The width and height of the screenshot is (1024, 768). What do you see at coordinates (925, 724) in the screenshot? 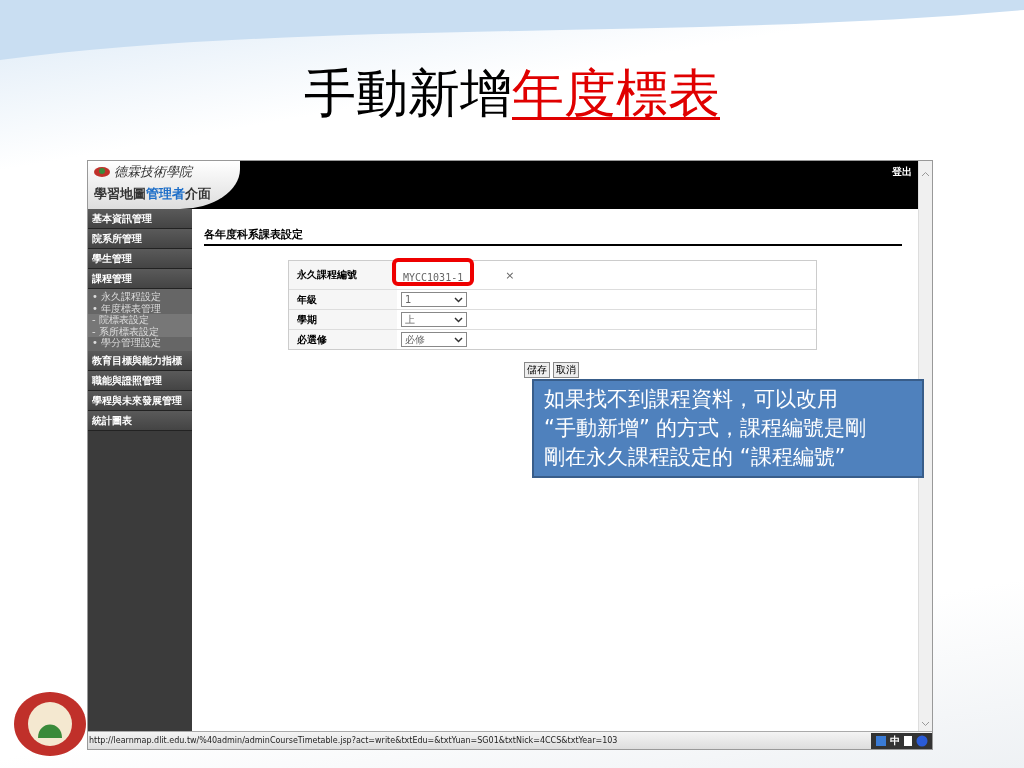
I see `scroll-down-icon` at bounding box center [925, 724].